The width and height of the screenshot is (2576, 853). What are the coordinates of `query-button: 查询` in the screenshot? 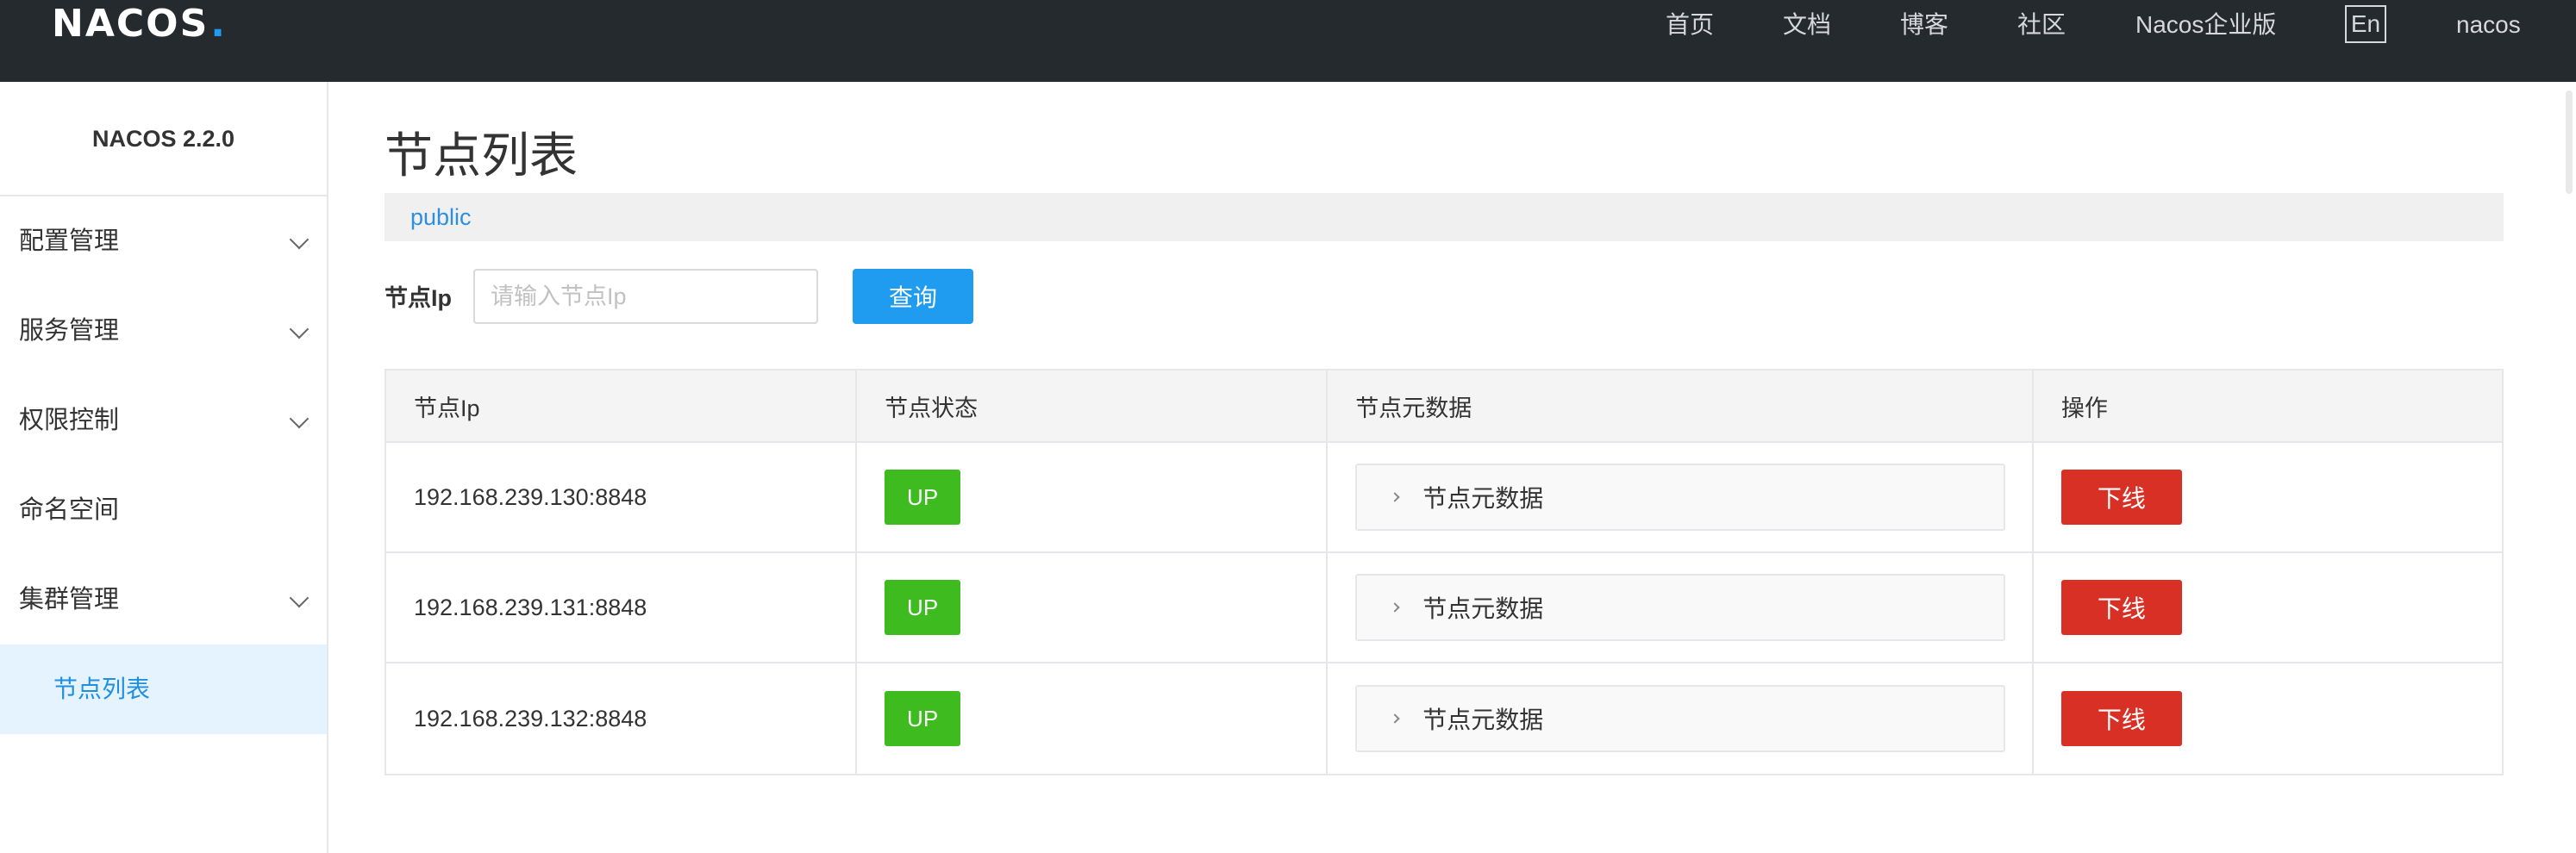 It's located at (913, 296).